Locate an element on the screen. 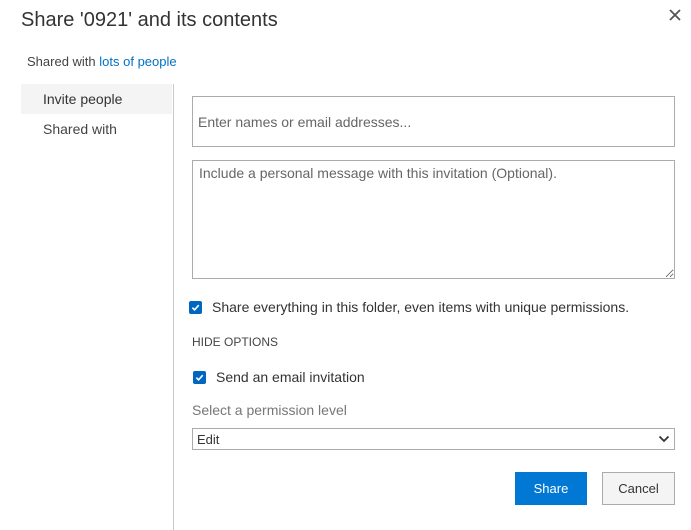 The image size is (691, 530). permission-level-value: Edit is located at coordinates (208, 439).